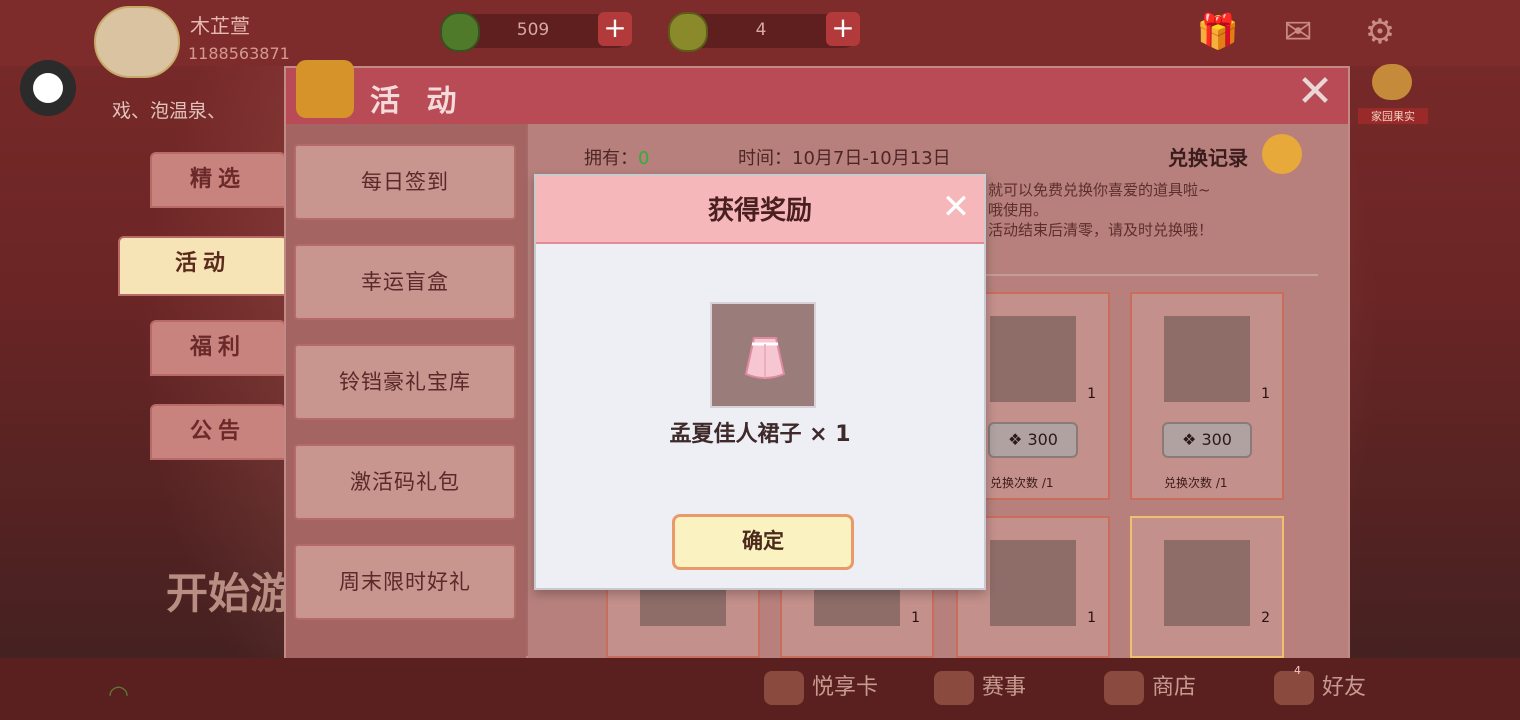 This screenshot has width=1520, height=720. Describe the element at coordinates (1004, 687) in the screenshot. I see `bottom-item-label: 赛事` at that location.